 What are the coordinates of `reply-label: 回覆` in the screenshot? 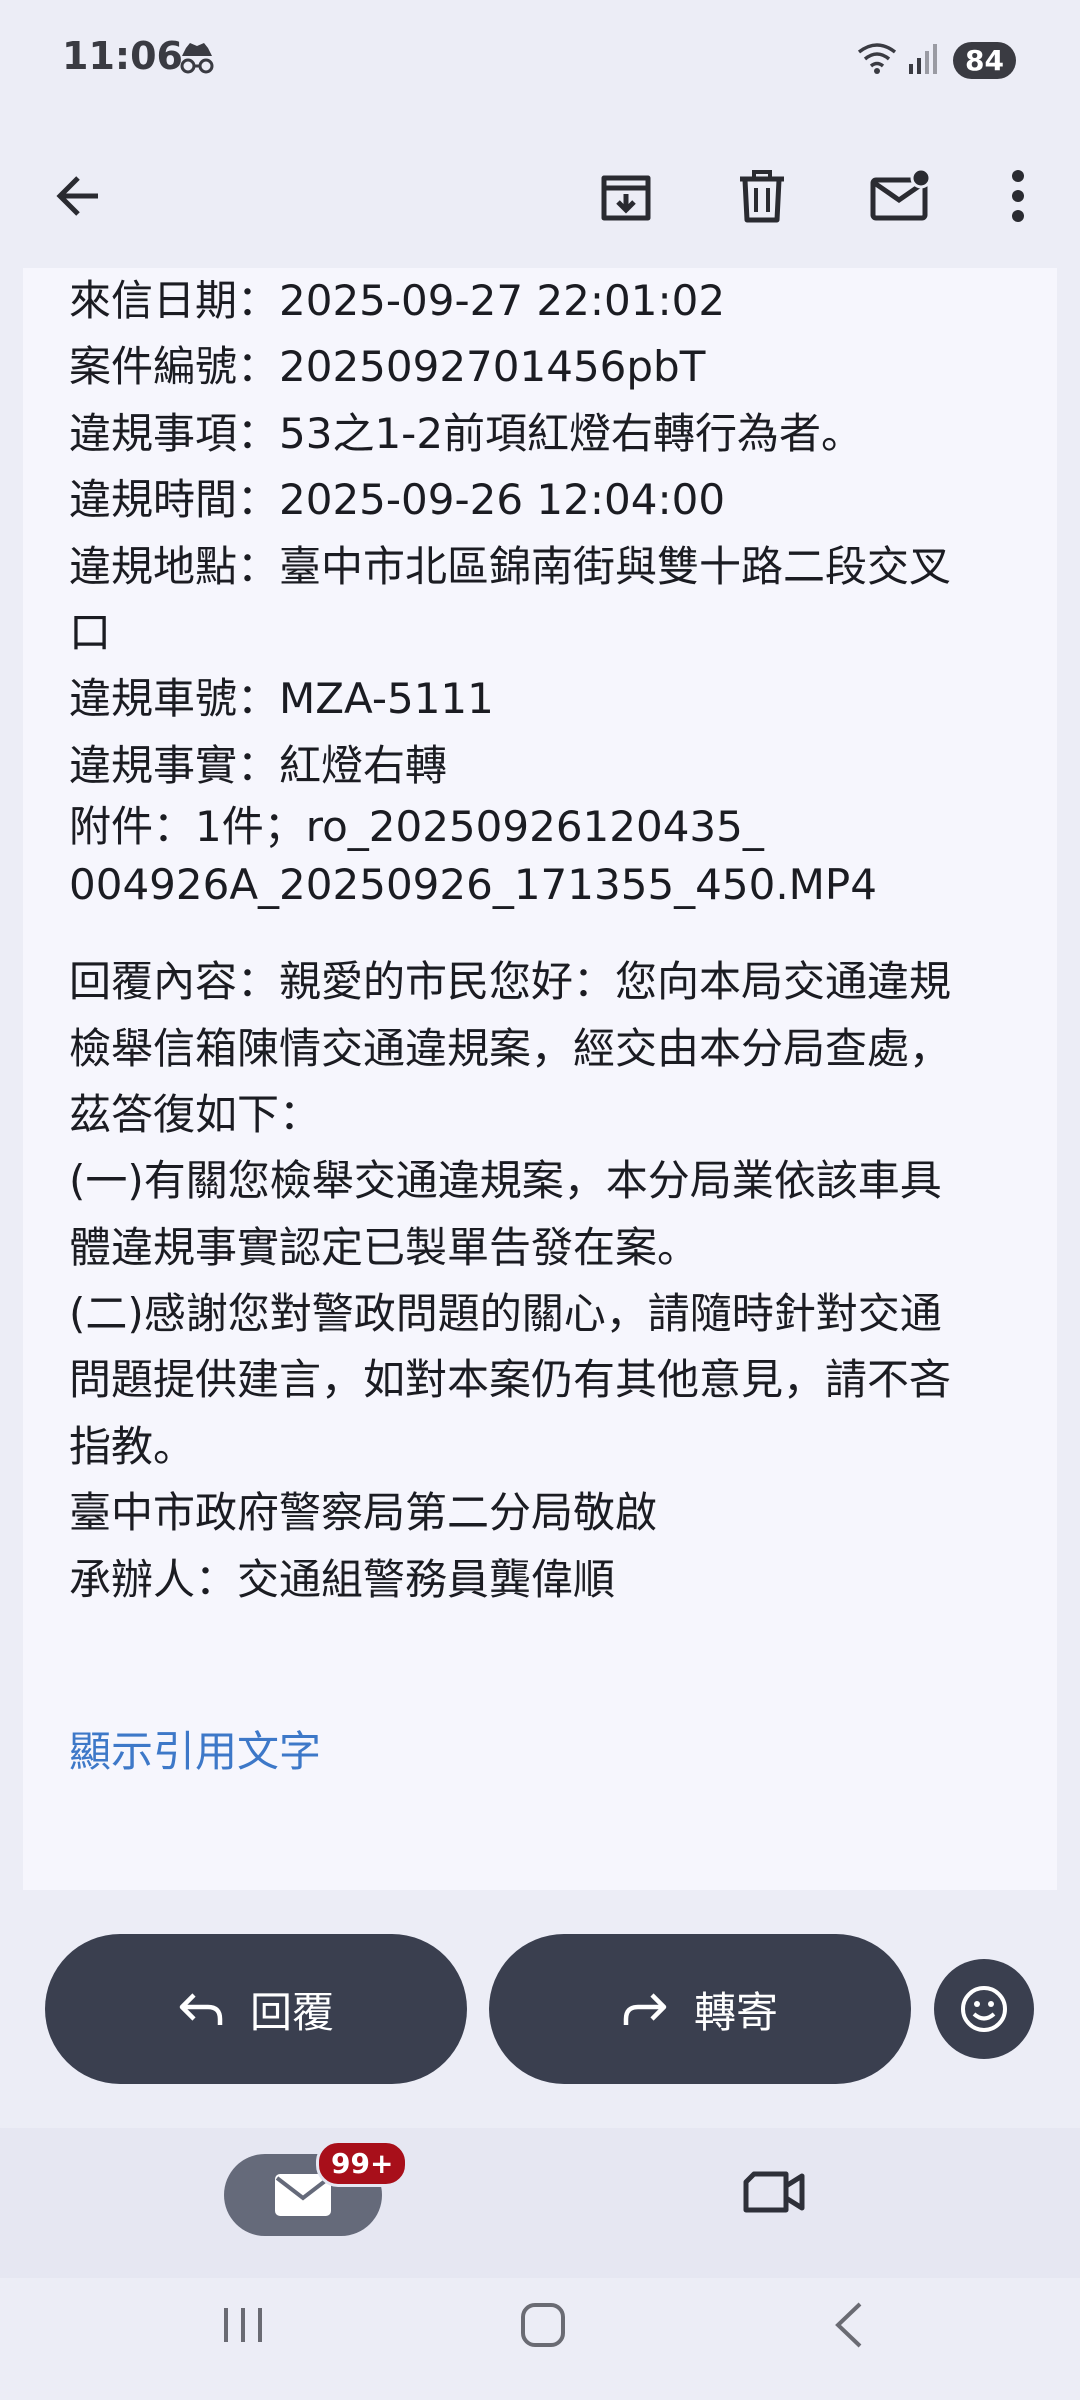 It's located at (291, 2012).